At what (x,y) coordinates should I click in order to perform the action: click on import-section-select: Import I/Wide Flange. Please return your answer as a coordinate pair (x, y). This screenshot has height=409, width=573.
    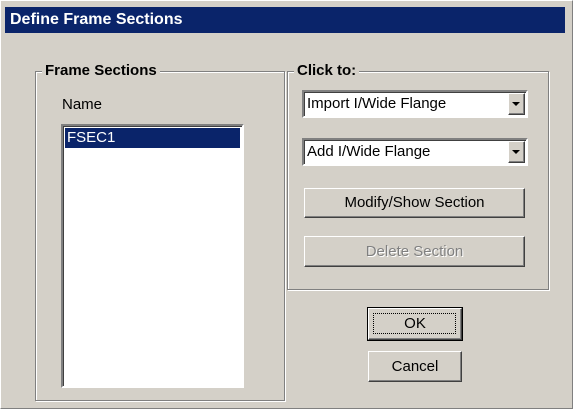
    Looking at the image, I should click on (415, 104).